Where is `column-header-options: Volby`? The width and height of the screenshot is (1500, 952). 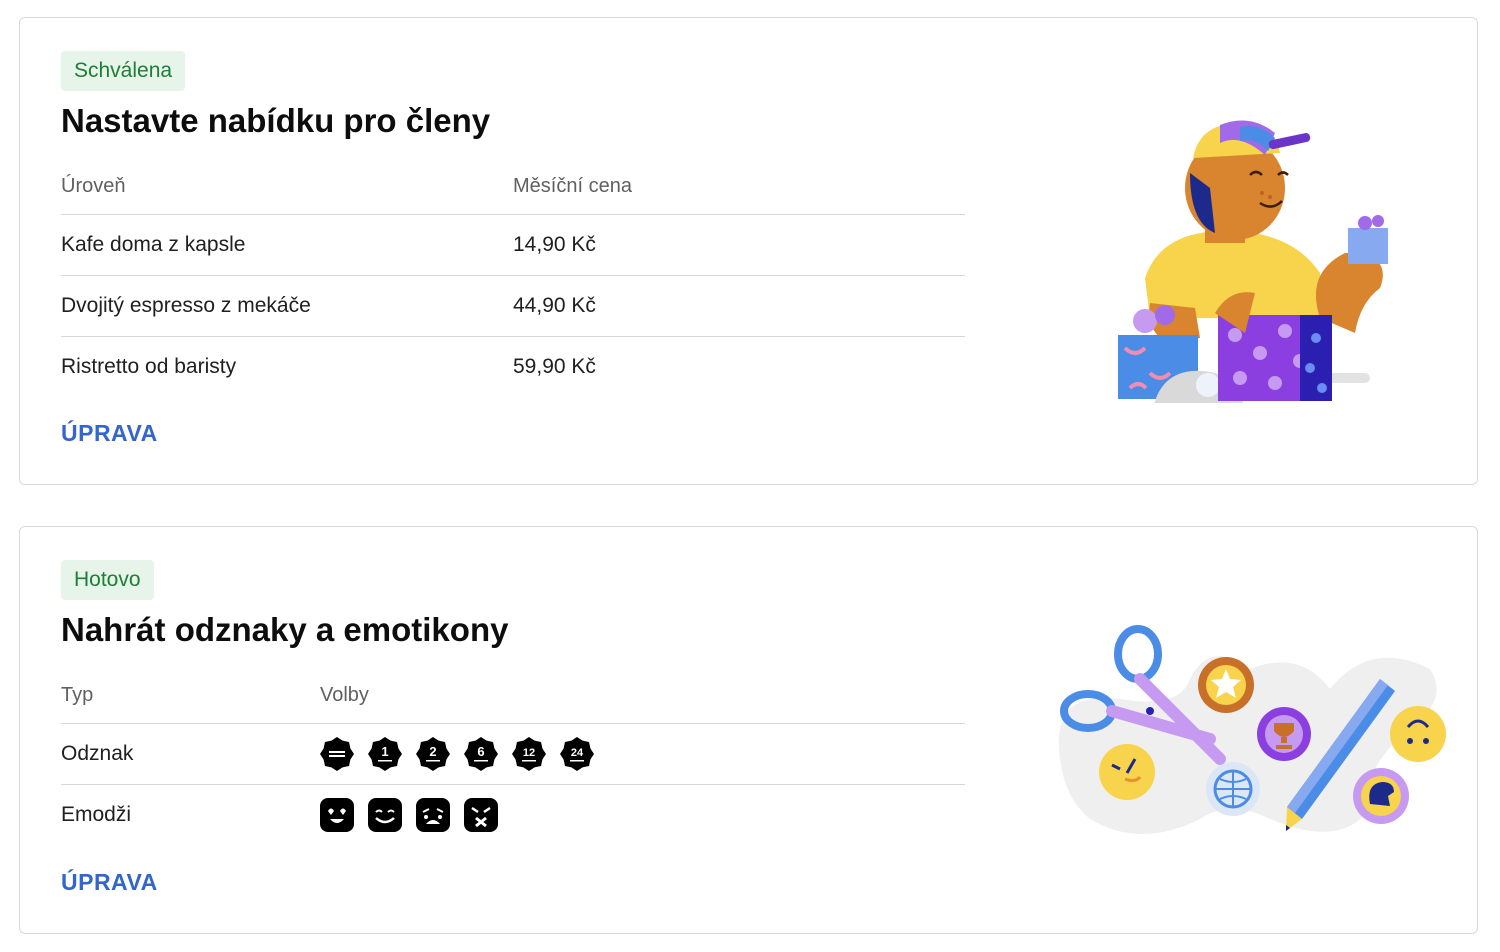
column-header-options: Volby is located at coordinates (344, 694).